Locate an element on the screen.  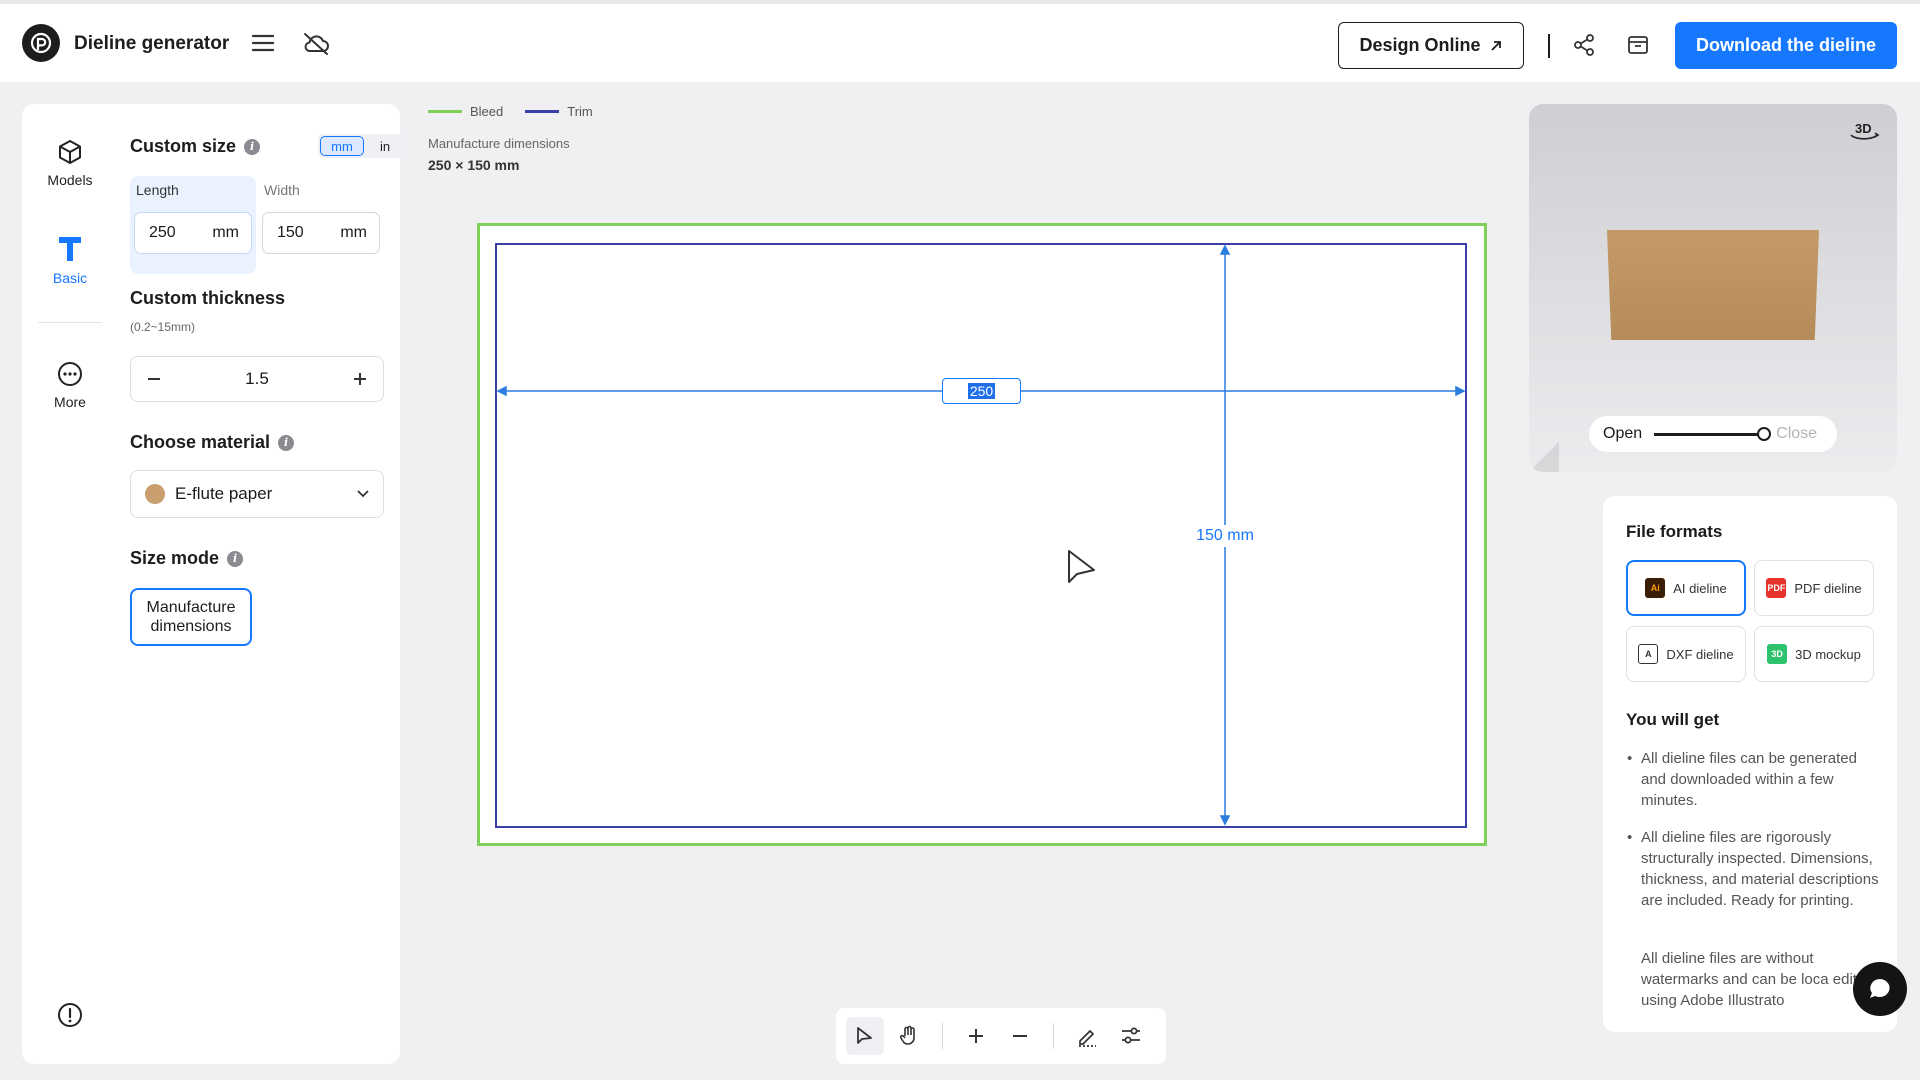
open-close-track is located at coordinates (1713, 433).